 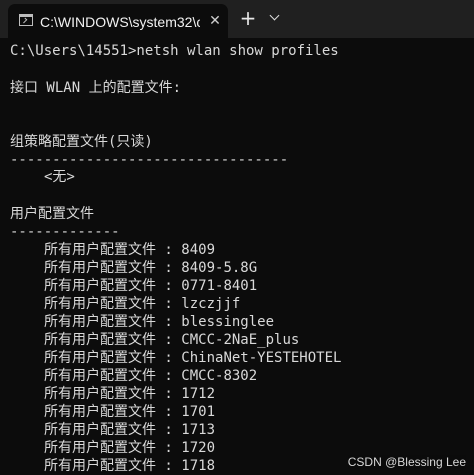 I want to click on group-policy-none: <无>, so click(x=59, y=177).